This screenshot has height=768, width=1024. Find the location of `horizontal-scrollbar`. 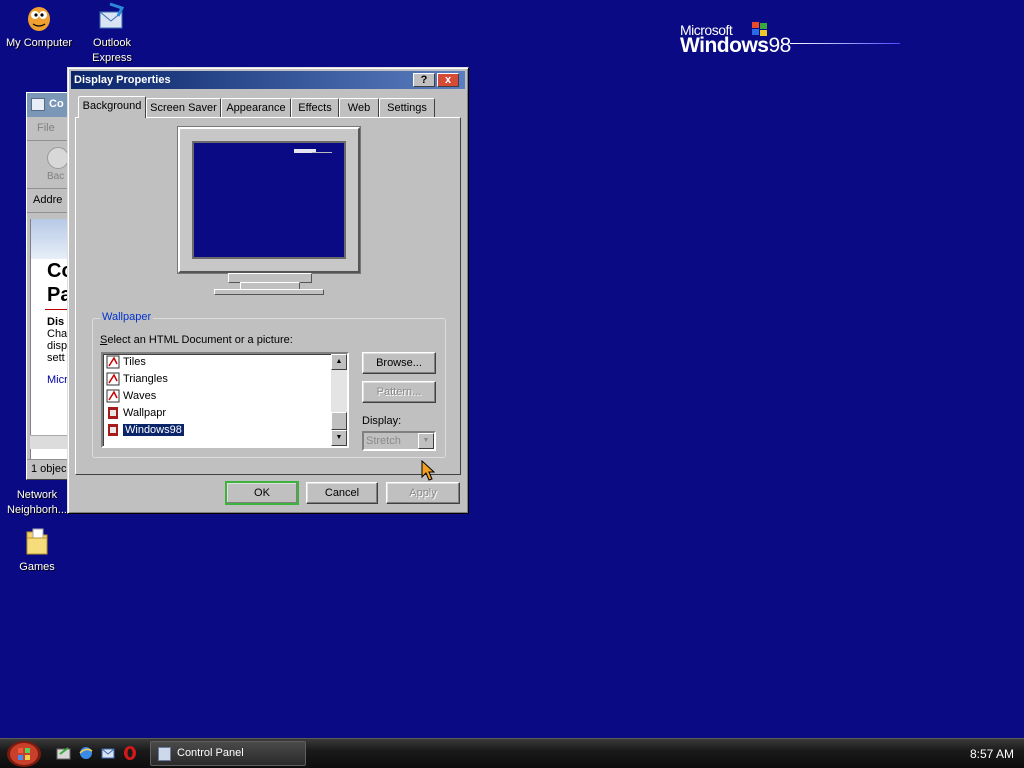

horizontal-scrollbar is located at coordinates (50, 442).